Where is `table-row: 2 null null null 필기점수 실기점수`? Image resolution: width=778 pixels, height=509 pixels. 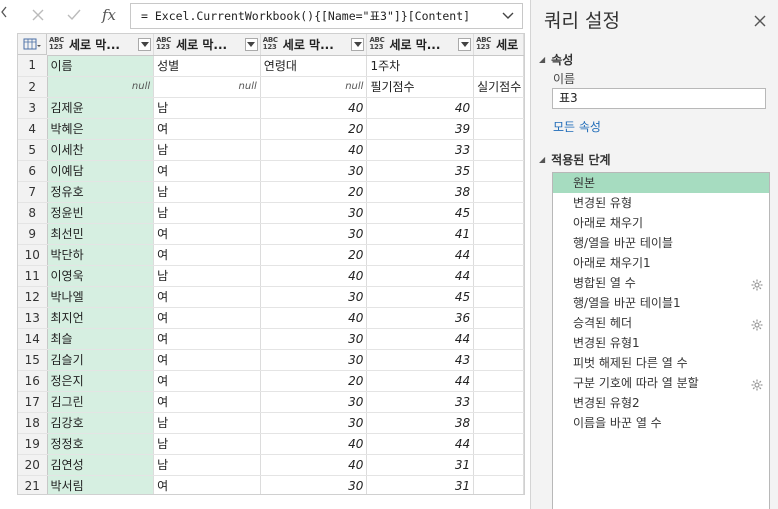
table-row: 2 null null null 필기점수 실기점수 is located at coordinates (271, 87).